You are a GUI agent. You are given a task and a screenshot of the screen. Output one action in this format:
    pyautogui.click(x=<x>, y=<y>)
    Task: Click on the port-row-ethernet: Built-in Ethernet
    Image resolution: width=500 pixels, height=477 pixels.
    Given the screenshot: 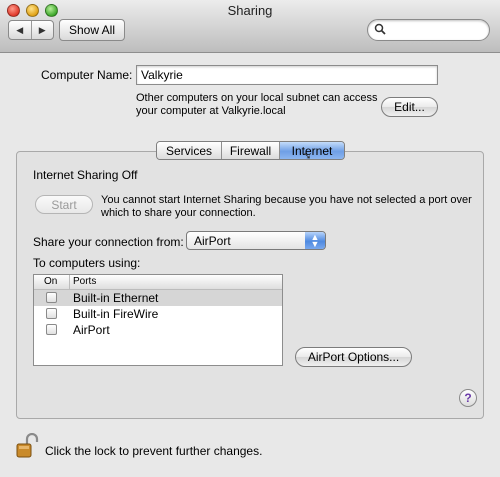 What is the action you would take?
    pyautogui.click(x=158, y=298)
    